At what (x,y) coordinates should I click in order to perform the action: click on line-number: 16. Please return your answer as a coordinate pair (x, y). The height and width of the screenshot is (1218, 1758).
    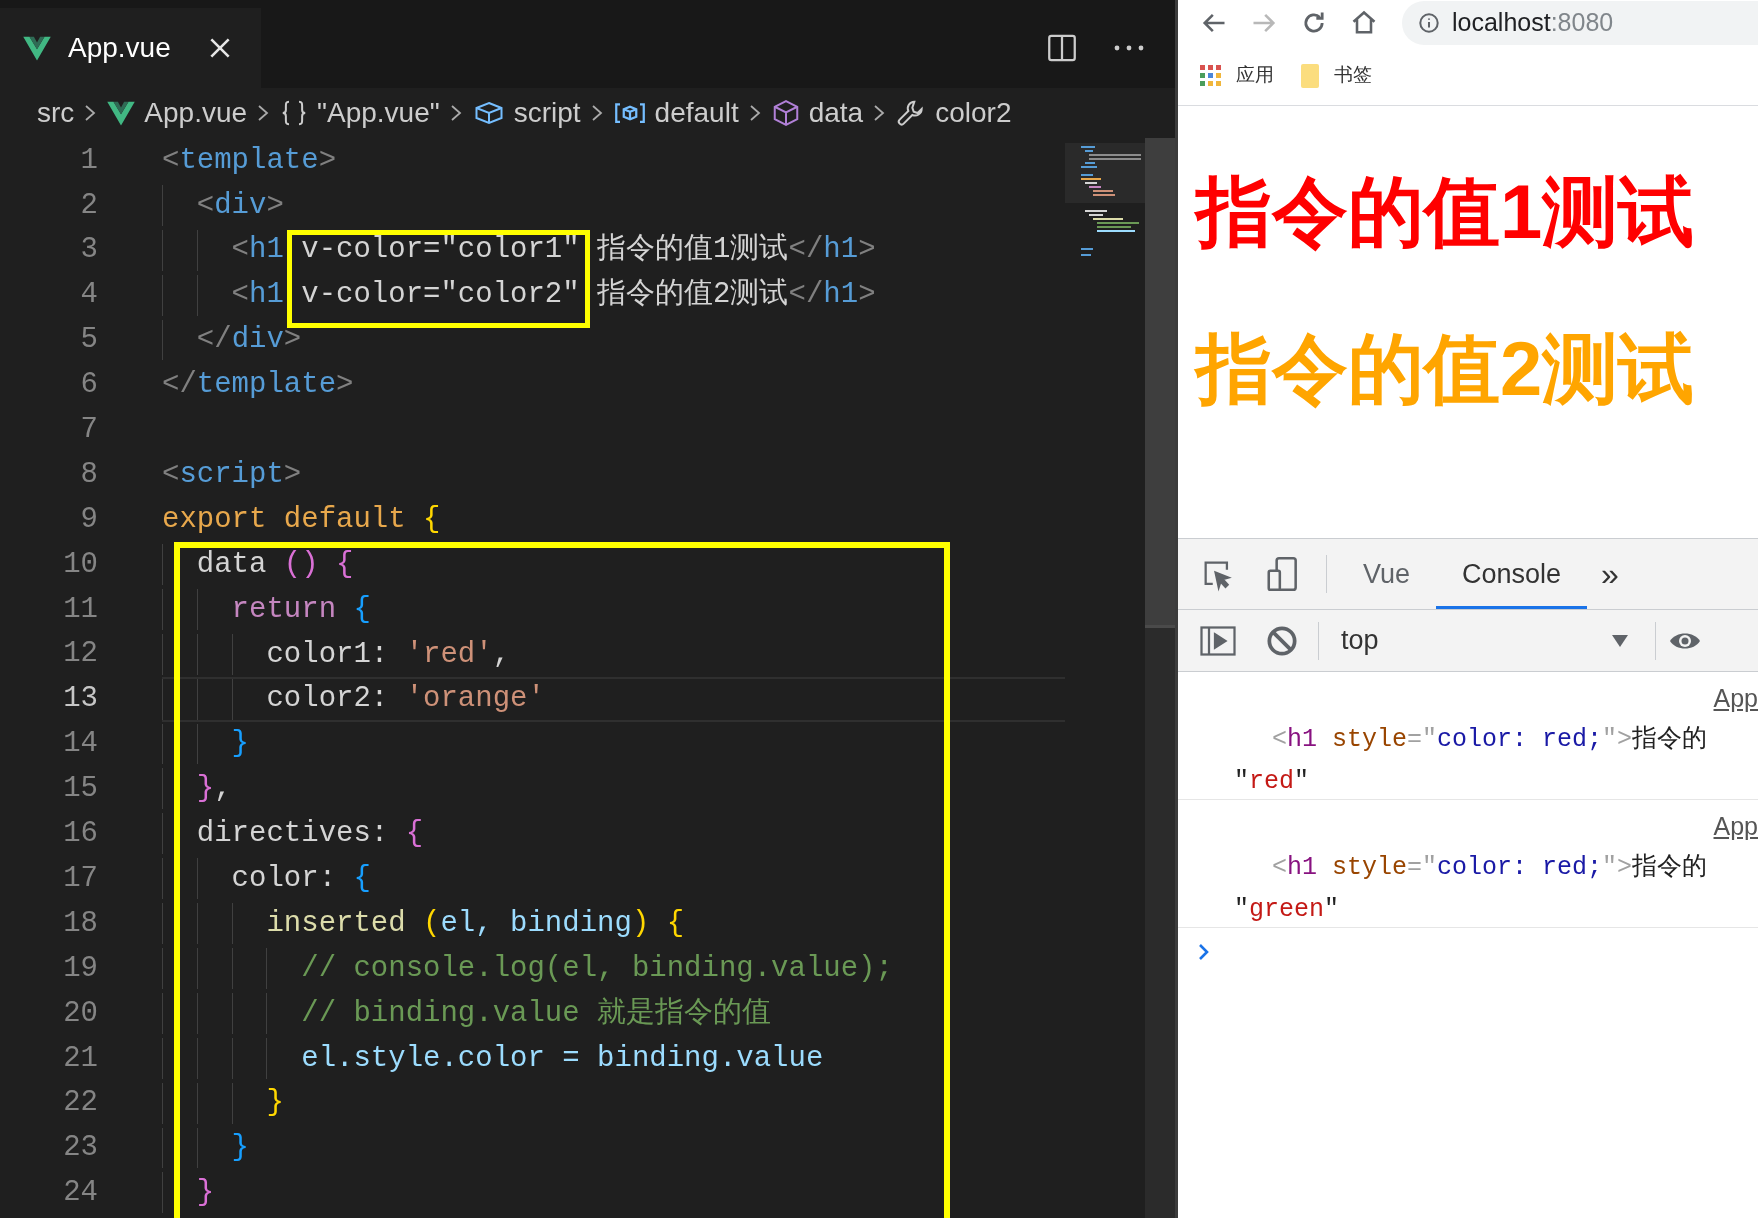
    Looking at the image, I should click on (80, 834).